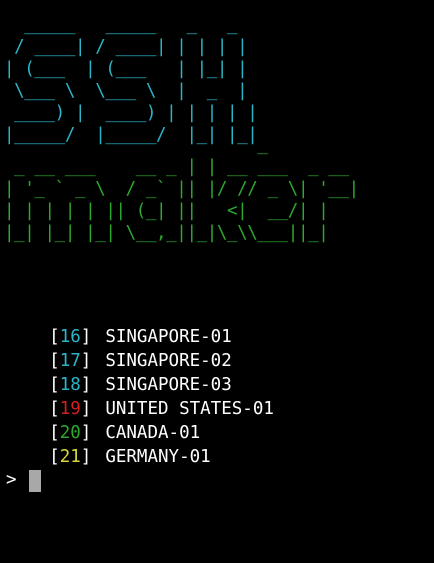 Image resolution: width=434 pixels, height=563 pixels. I want to click on server-name: SINGAPORE-02, so click(168, 361).